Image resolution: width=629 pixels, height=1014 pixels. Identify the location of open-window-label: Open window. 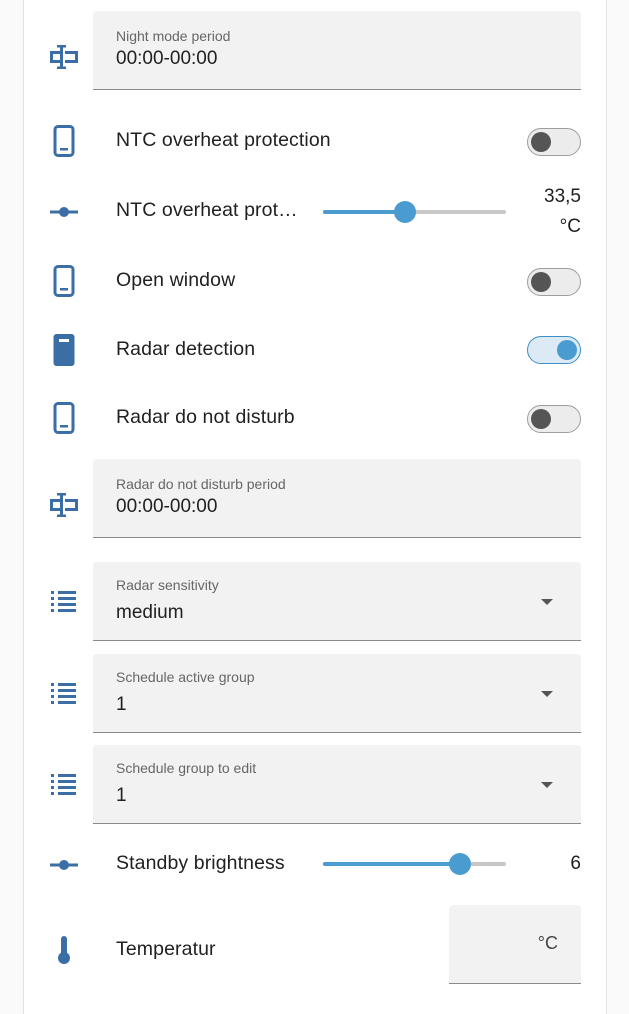
(176, 280).